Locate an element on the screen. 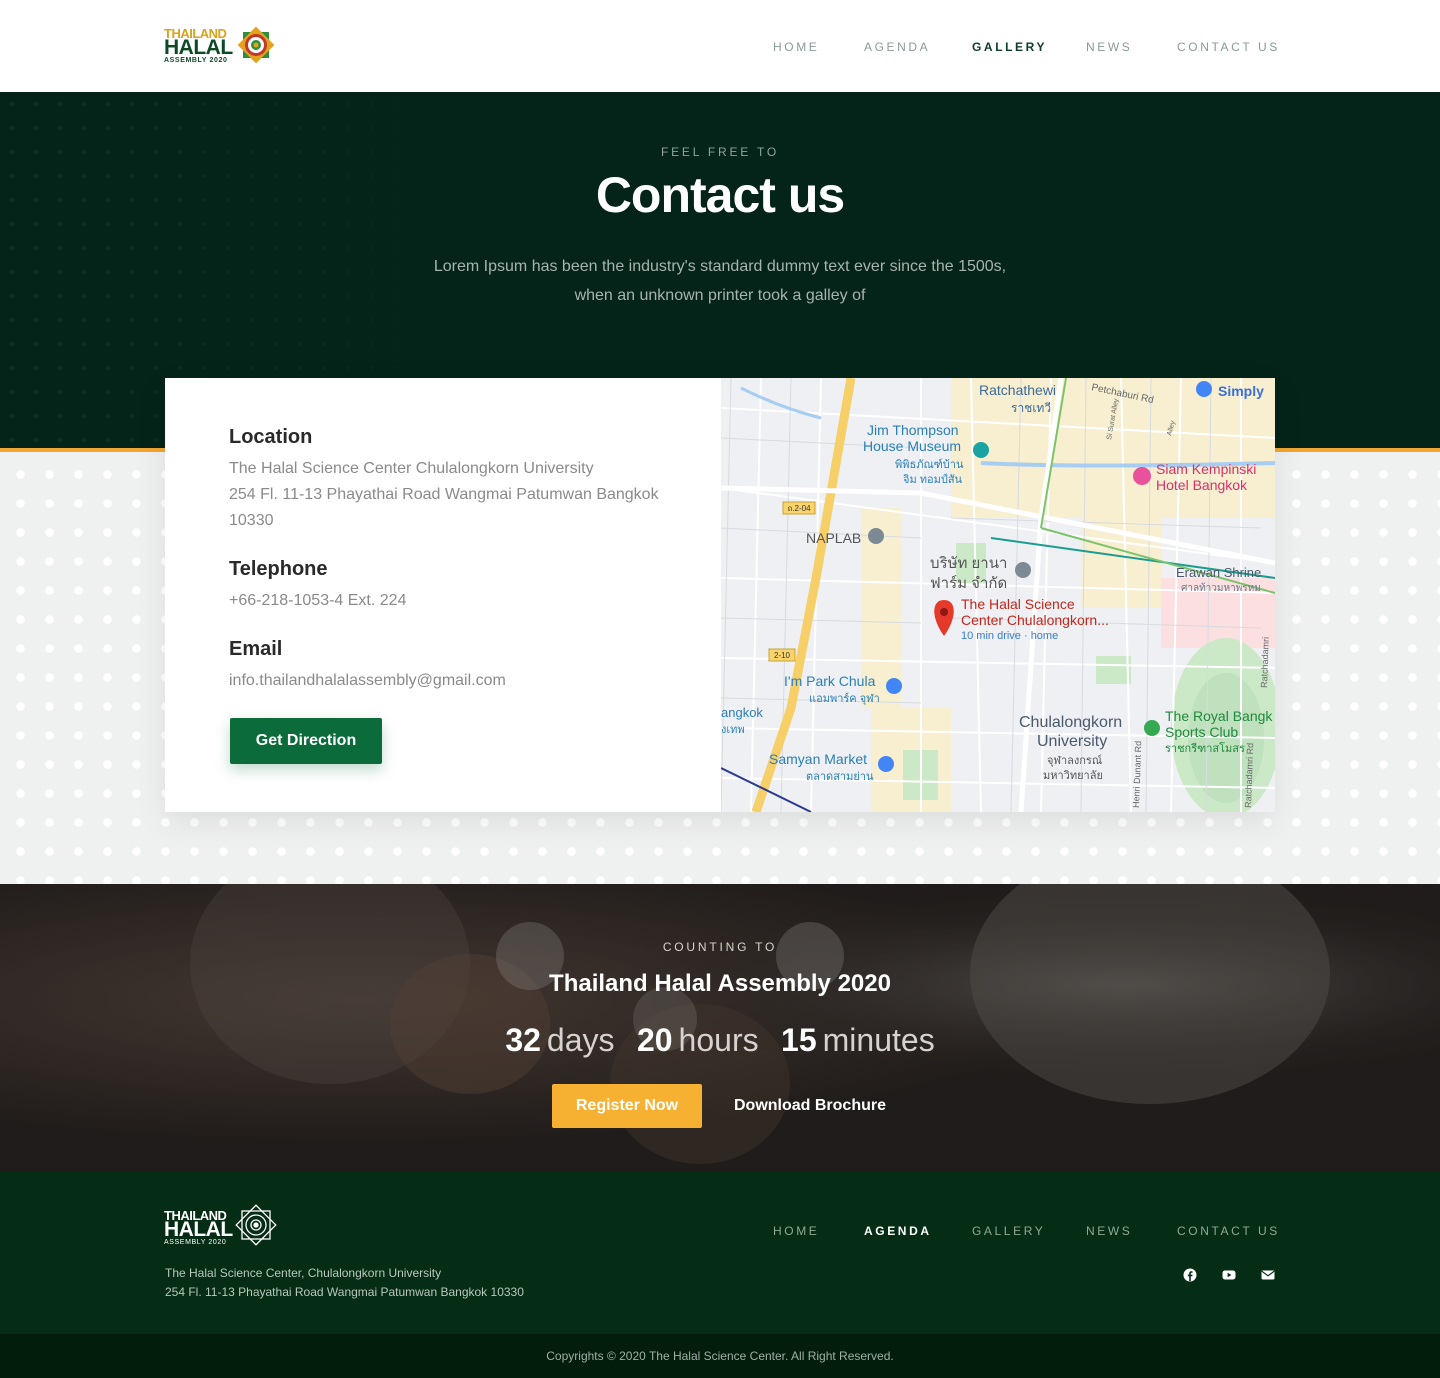 The image size is (1440, 1378). map-label-naplab: NAPLAB is located at coordinates (833, 538).